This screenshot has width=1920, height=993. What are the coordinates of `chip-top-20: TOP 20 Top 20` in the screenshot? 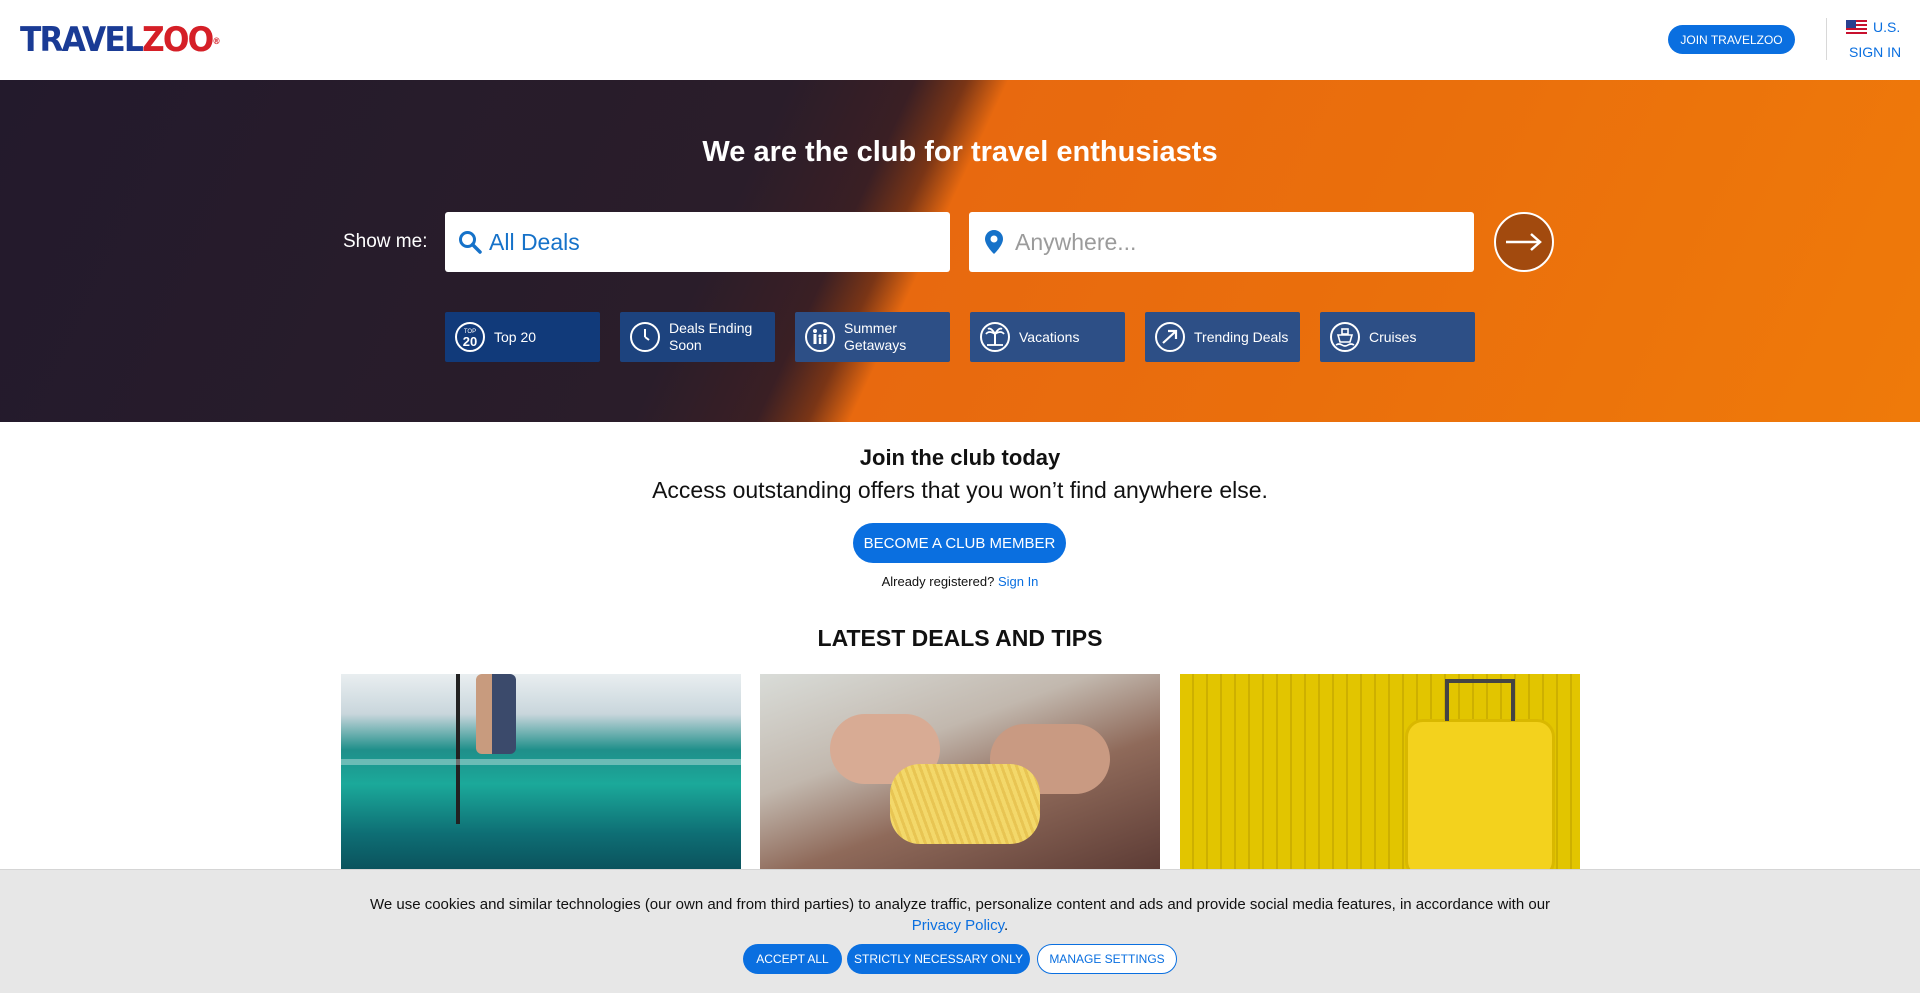 It's located at (522, 337).